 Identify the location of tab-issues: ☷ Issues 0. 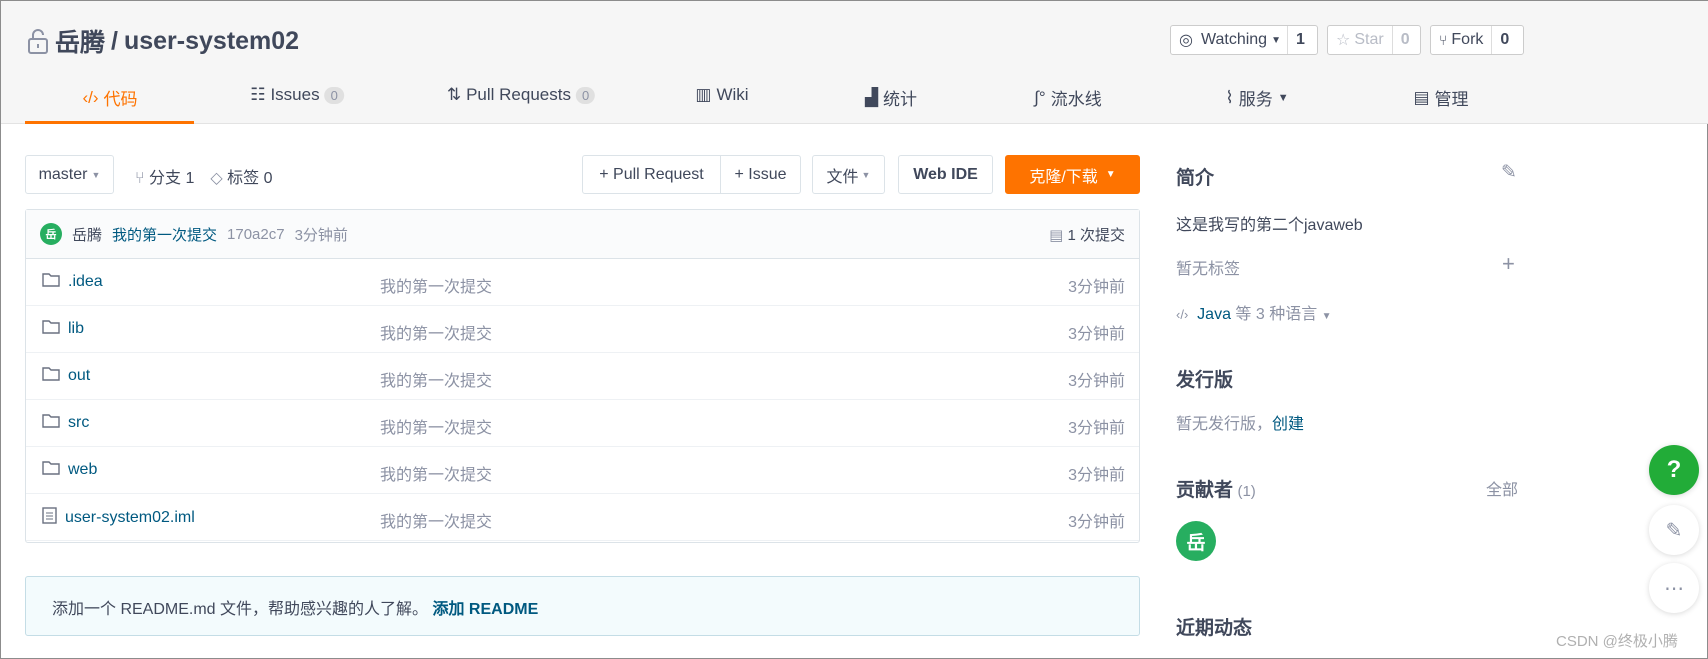
(297, 95).